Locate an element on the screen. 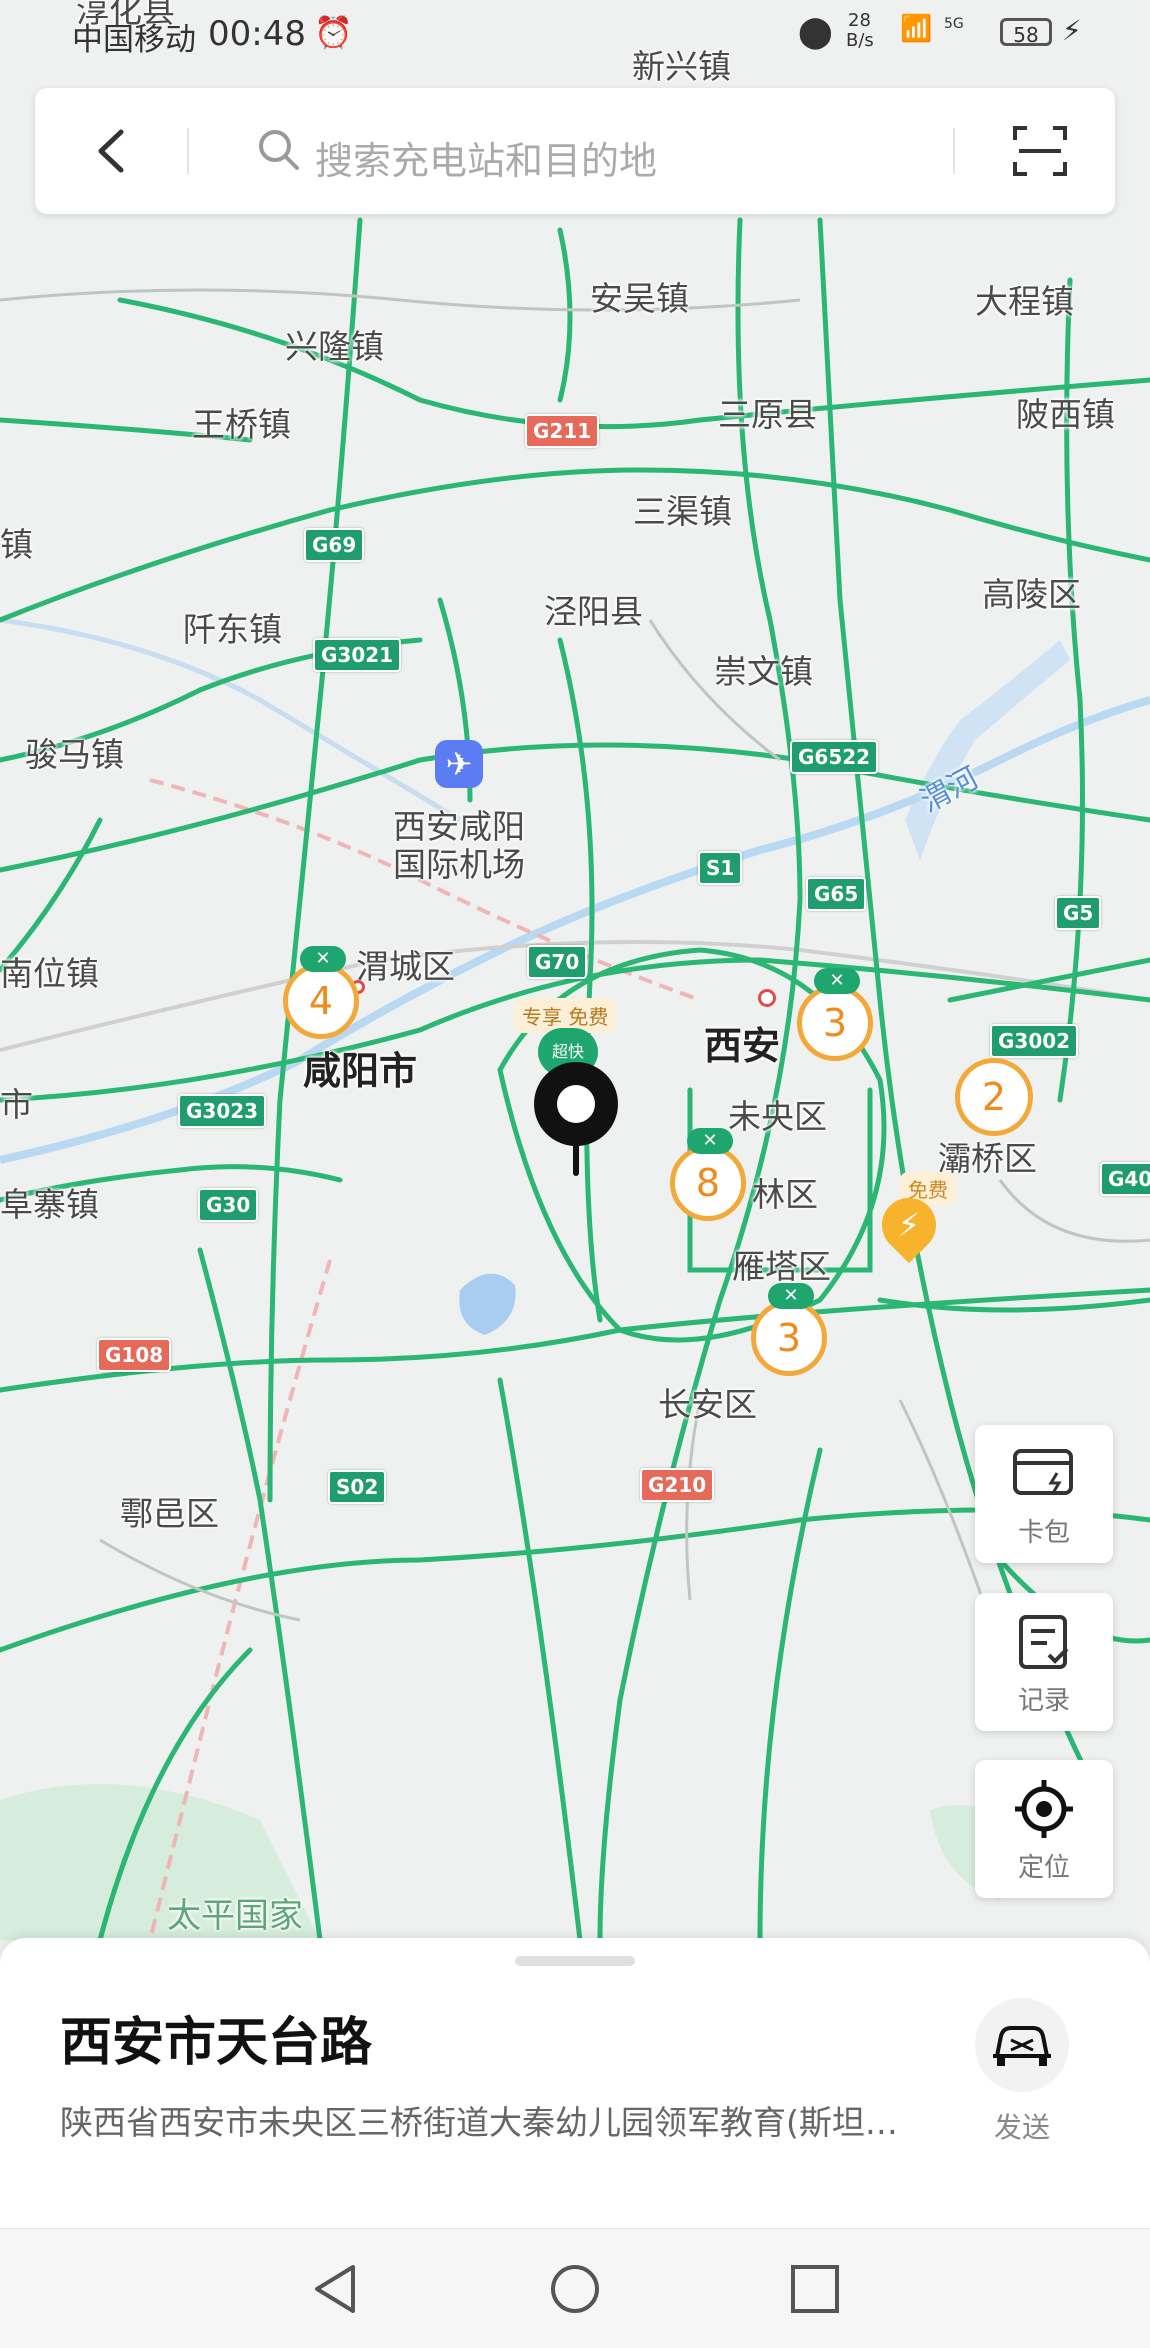 This screenshot has width=1150, height=2348. road-shield: G69 is located at coordinates (334, 545).